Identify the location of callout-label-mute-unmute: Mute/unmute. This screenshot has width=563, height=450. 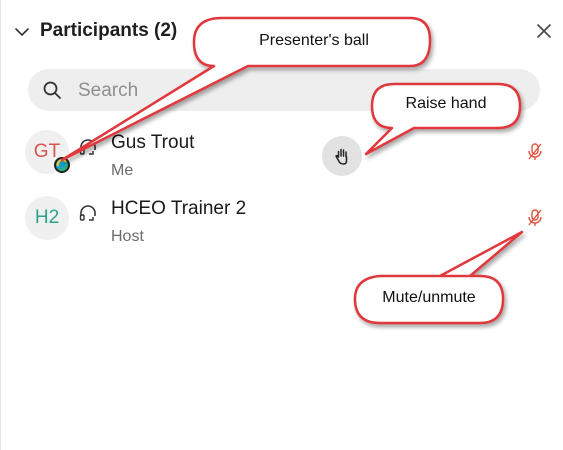
(429, 297).